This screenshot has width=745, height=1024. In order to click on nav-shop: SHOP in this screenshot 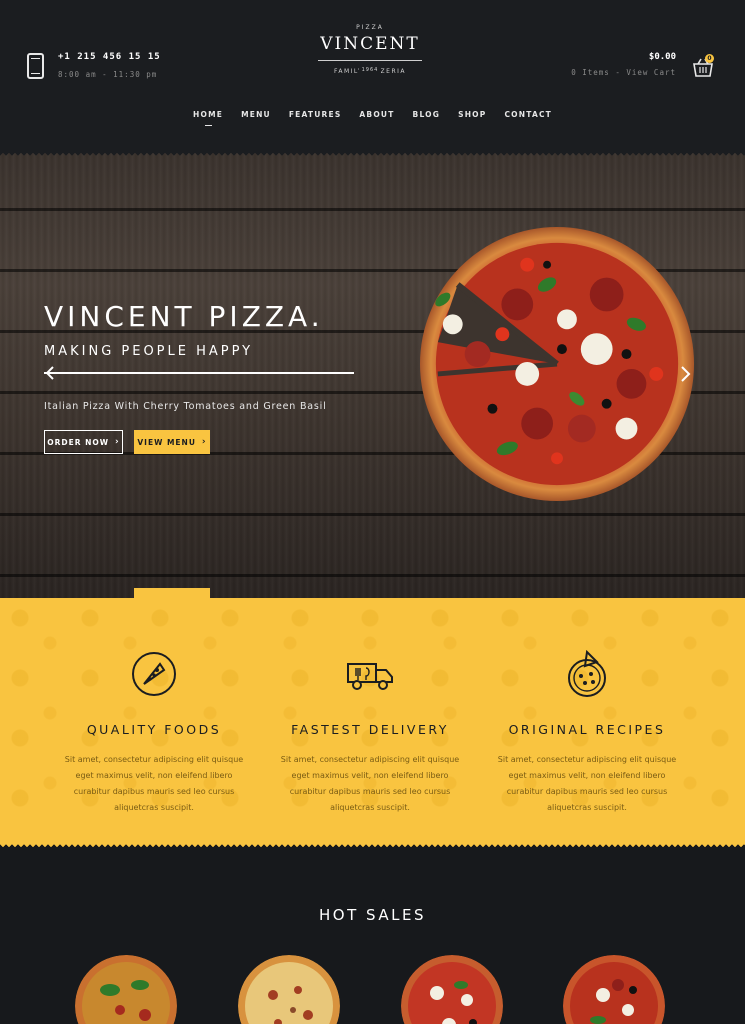, I will do `click(472, 114)`.